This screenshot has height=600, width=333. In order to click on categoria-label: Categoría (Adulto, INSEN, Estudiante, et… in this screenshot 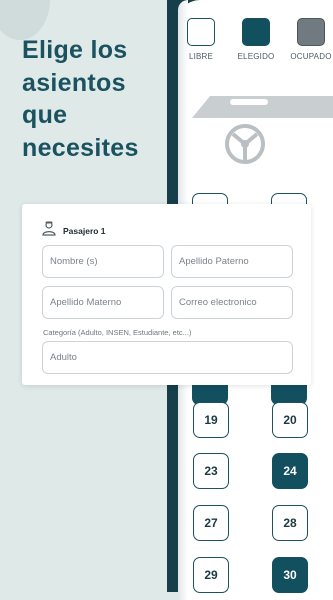, I will do `click(117, 332)`.